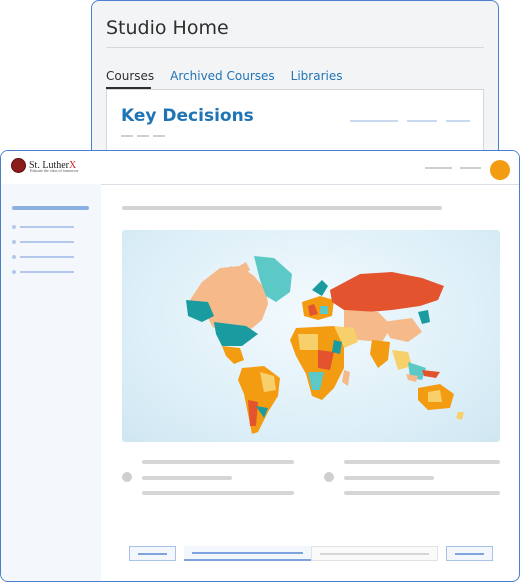 Image resolution: width=520 pixels, height=583 pixels. Describe the element at coordinates (51, 382) in the screenshot. I see `course-sidebar` at that location.